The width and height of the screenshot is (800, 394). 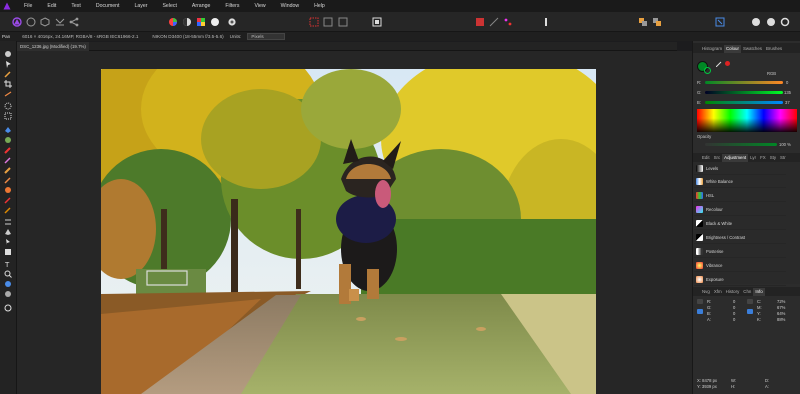 I want to click on marquee-select-icon, so click(x=314, y=22).